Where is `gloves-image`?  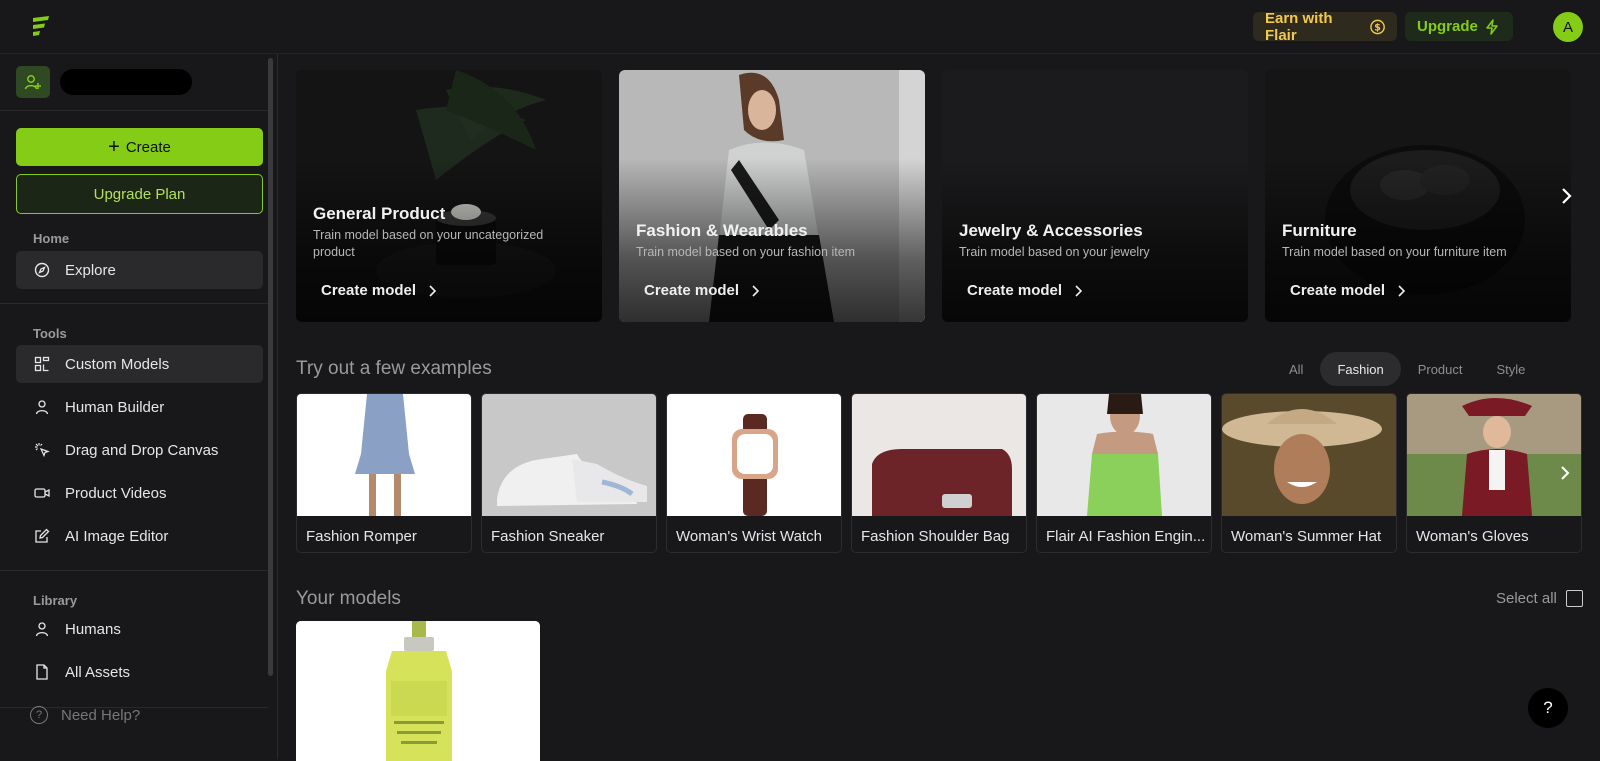 gloves-image is located at coordinates (1494, 455).